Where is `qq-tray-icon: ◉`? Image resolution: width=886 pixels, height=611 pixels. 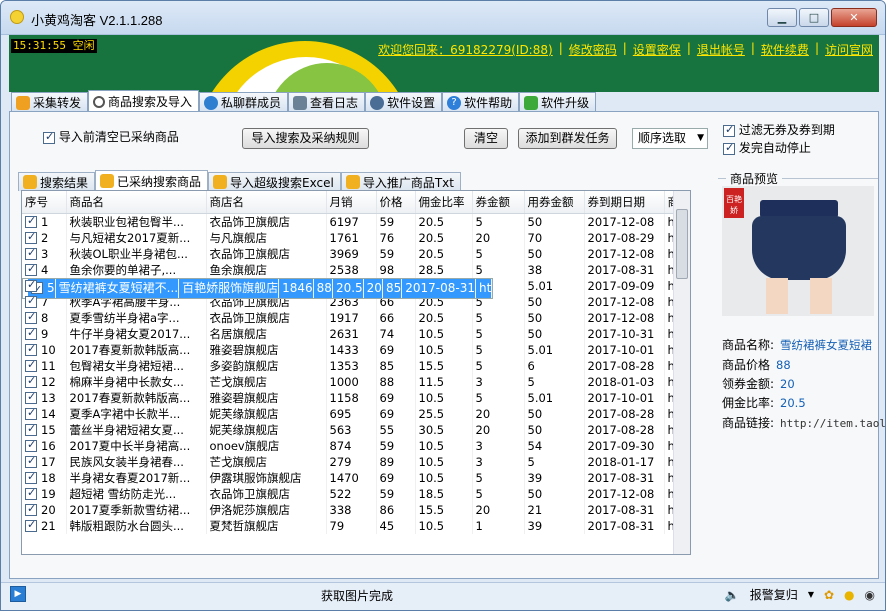 qq-tray-icon: ◉ is located at coordinates (870, 595).